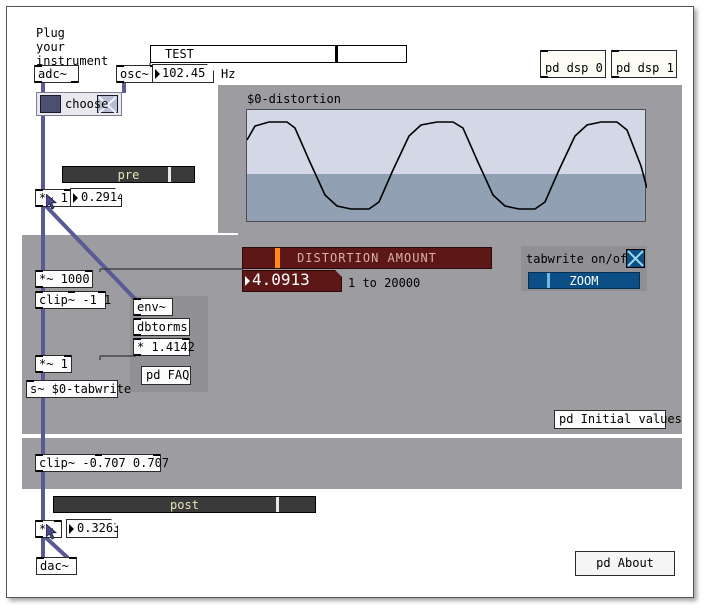 The height and width of the screenshot is (609, 704). I want to click on comment-plug-line2: your, so click(50, 47).